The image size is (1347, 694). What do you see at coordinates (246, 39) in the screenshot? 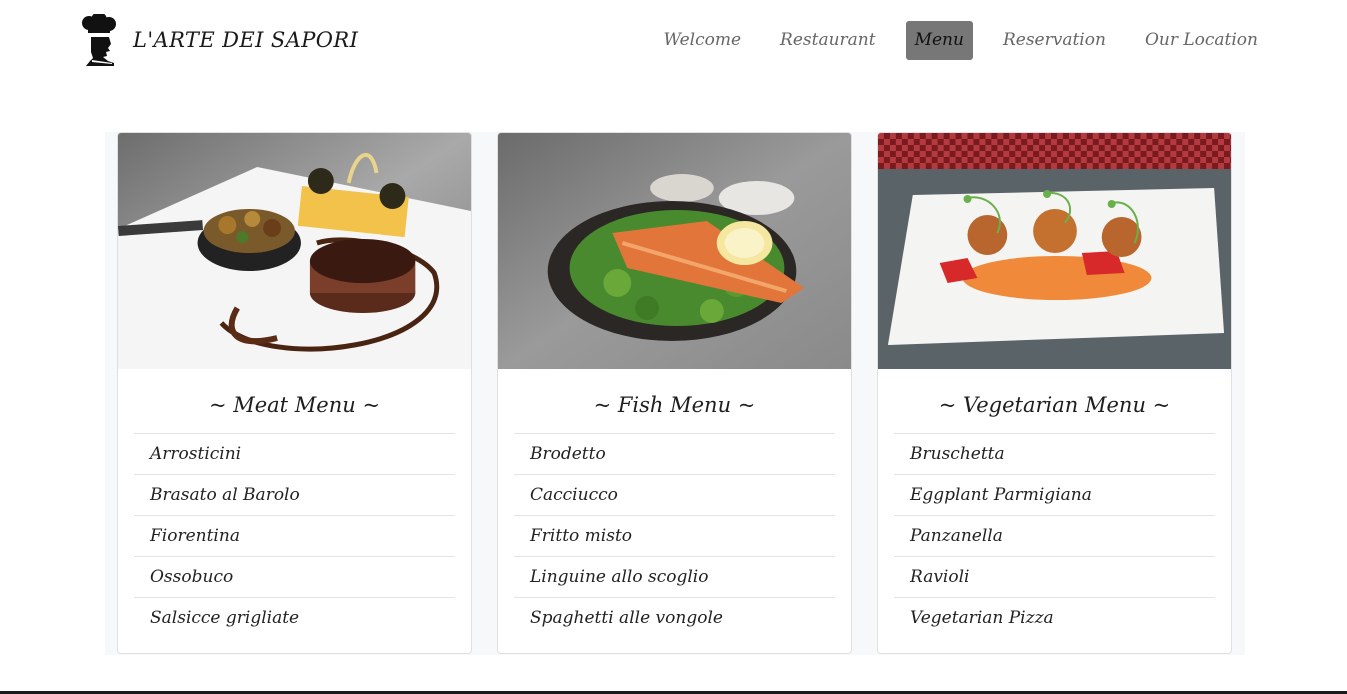
I see `brand-name: L'ARTE DEI SAPORI` at bounding box center [246, 39].